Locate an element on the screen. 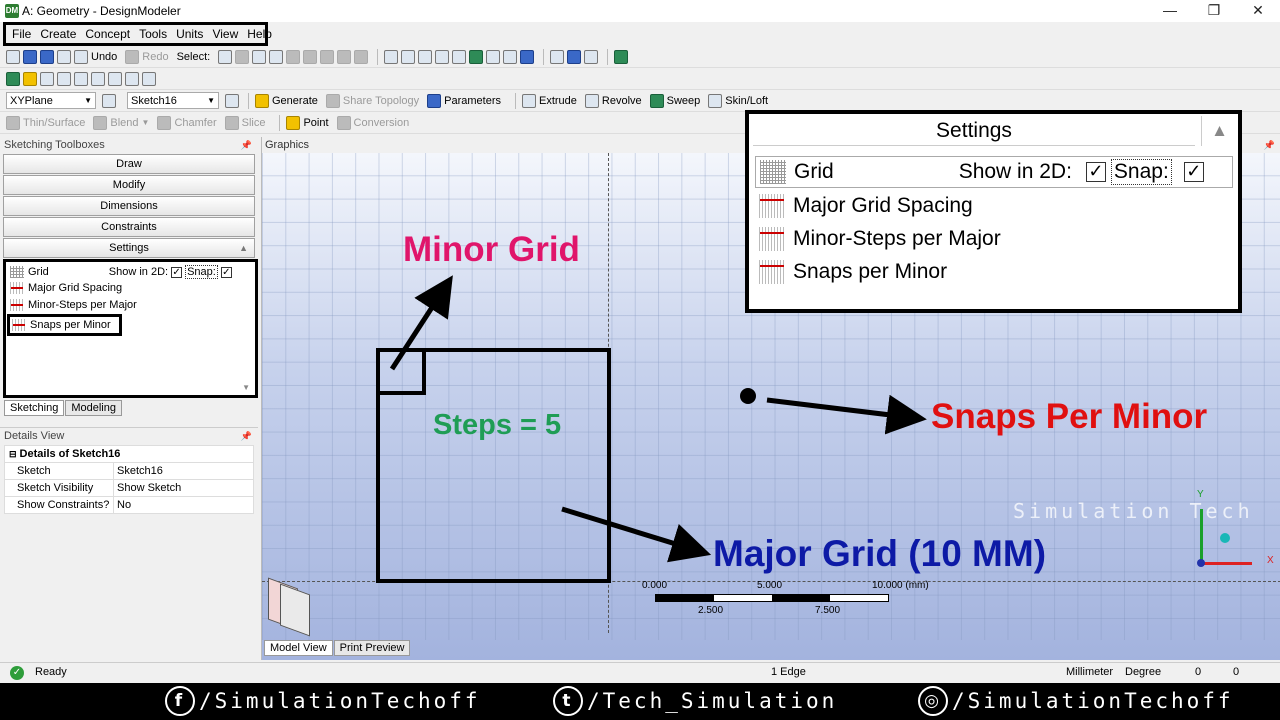  point-dot-icon is located at coordinates (591, 56).